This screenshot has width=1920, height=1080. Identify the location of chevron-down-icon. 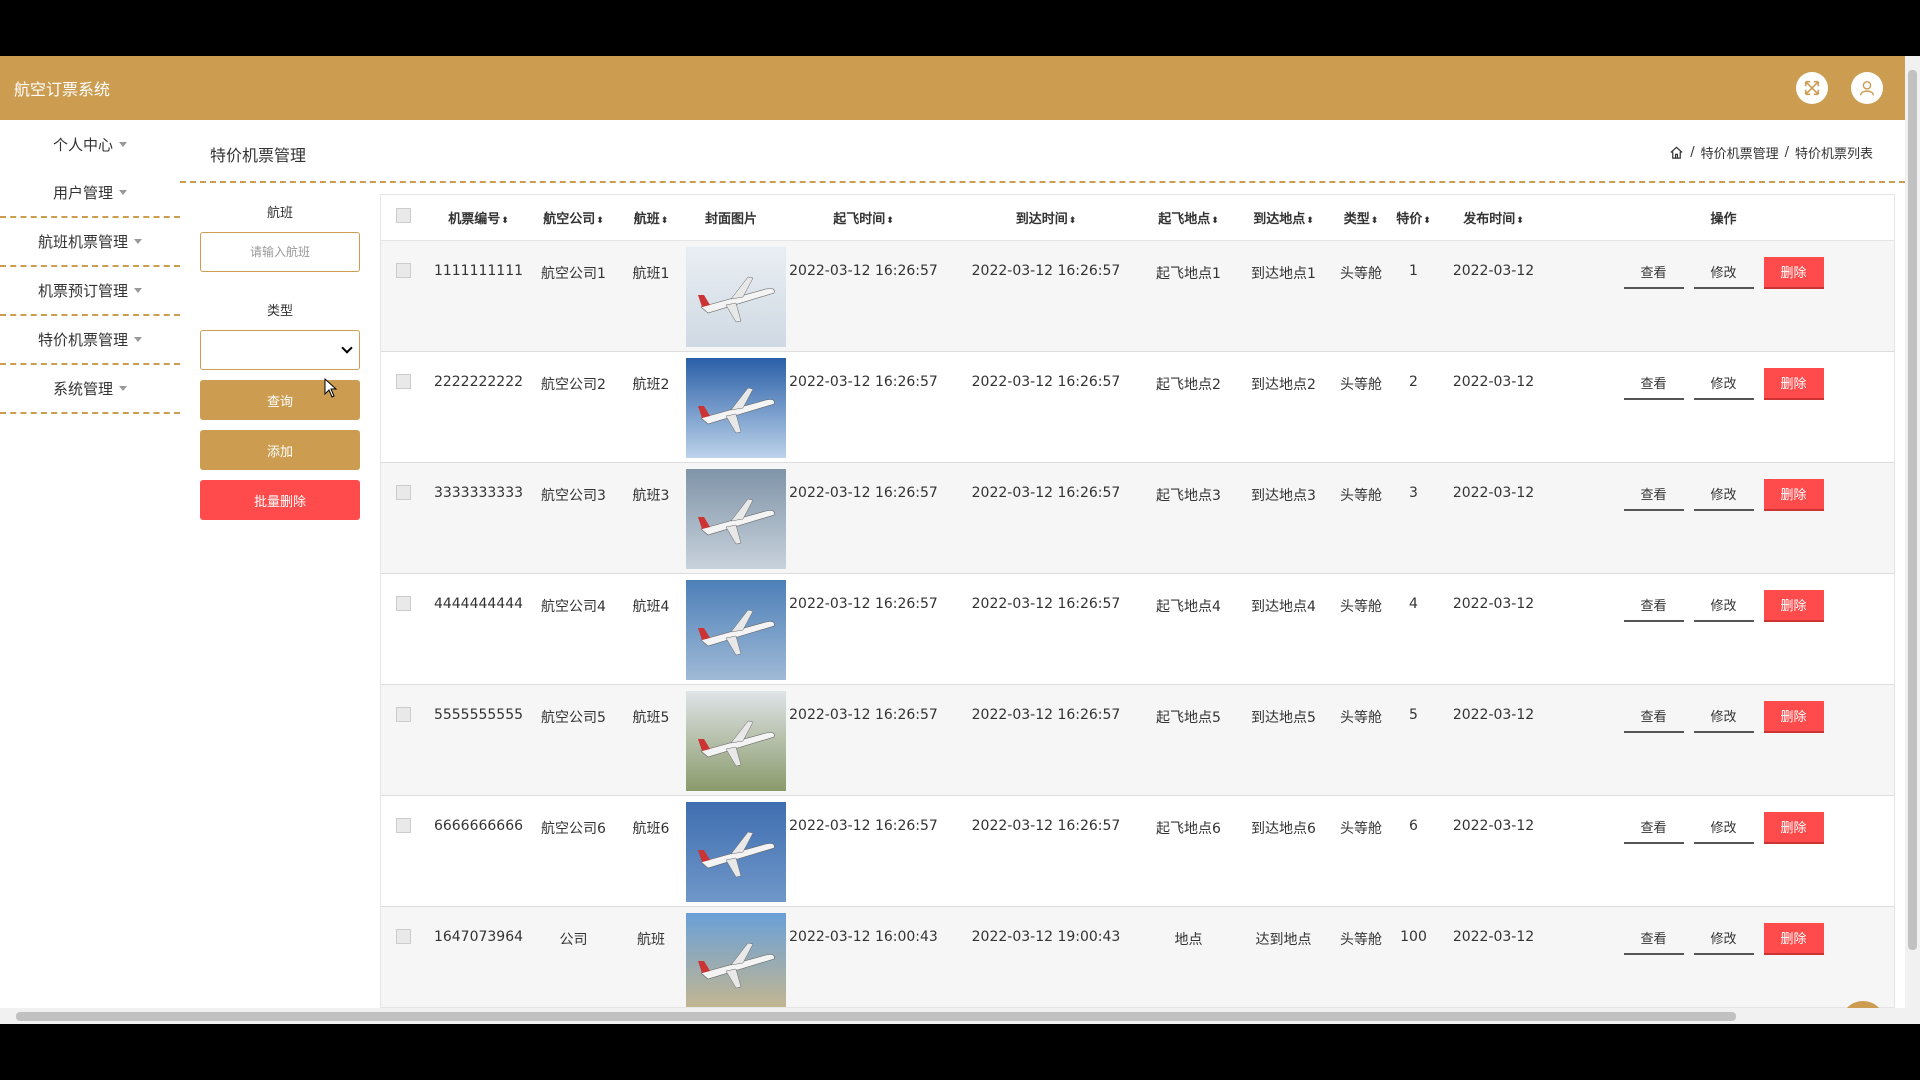
(347, 348).